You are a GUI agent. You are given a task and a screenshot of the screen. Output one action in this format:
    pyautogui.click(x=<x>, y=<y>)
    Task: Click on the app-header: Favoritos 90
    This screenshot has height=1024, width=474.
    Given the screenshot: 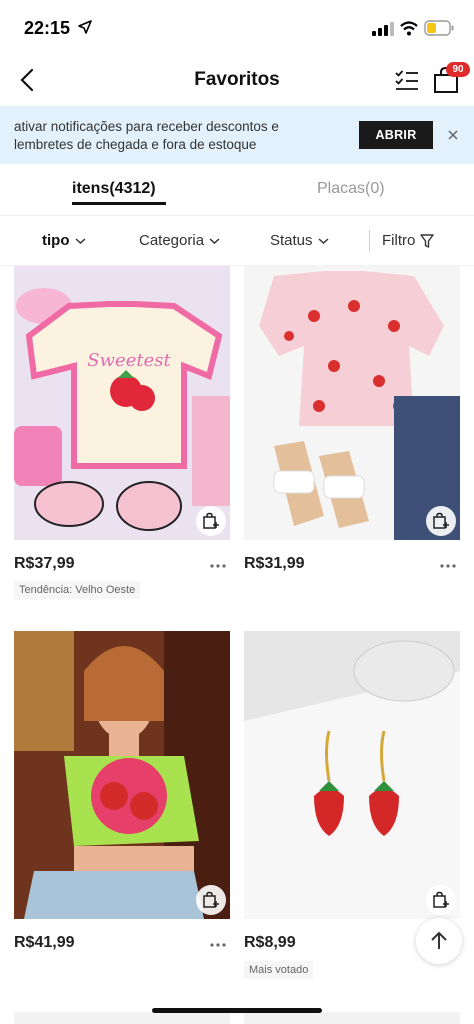 What is the action you would take?
    pyautogui.click(x=237, y=81)
    